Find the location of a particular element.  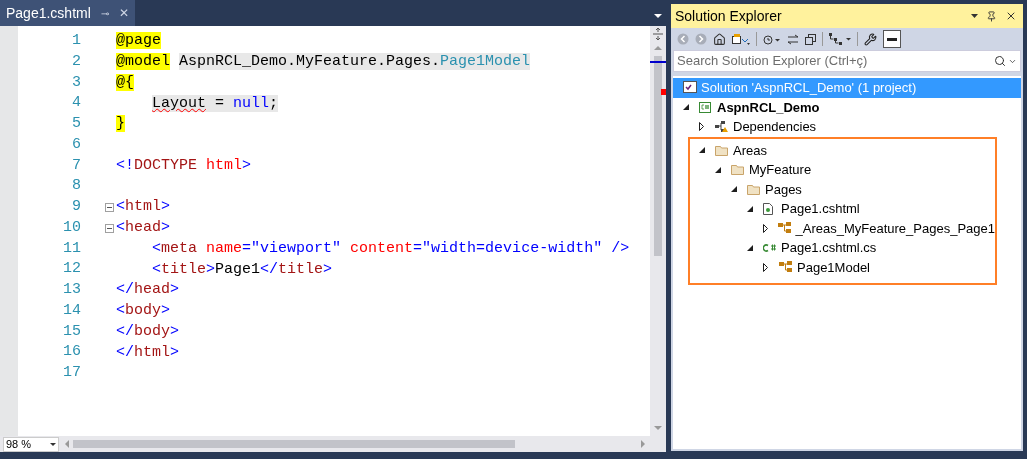

code-line: <title>Page1</title> is located at coordinates (242, 269).